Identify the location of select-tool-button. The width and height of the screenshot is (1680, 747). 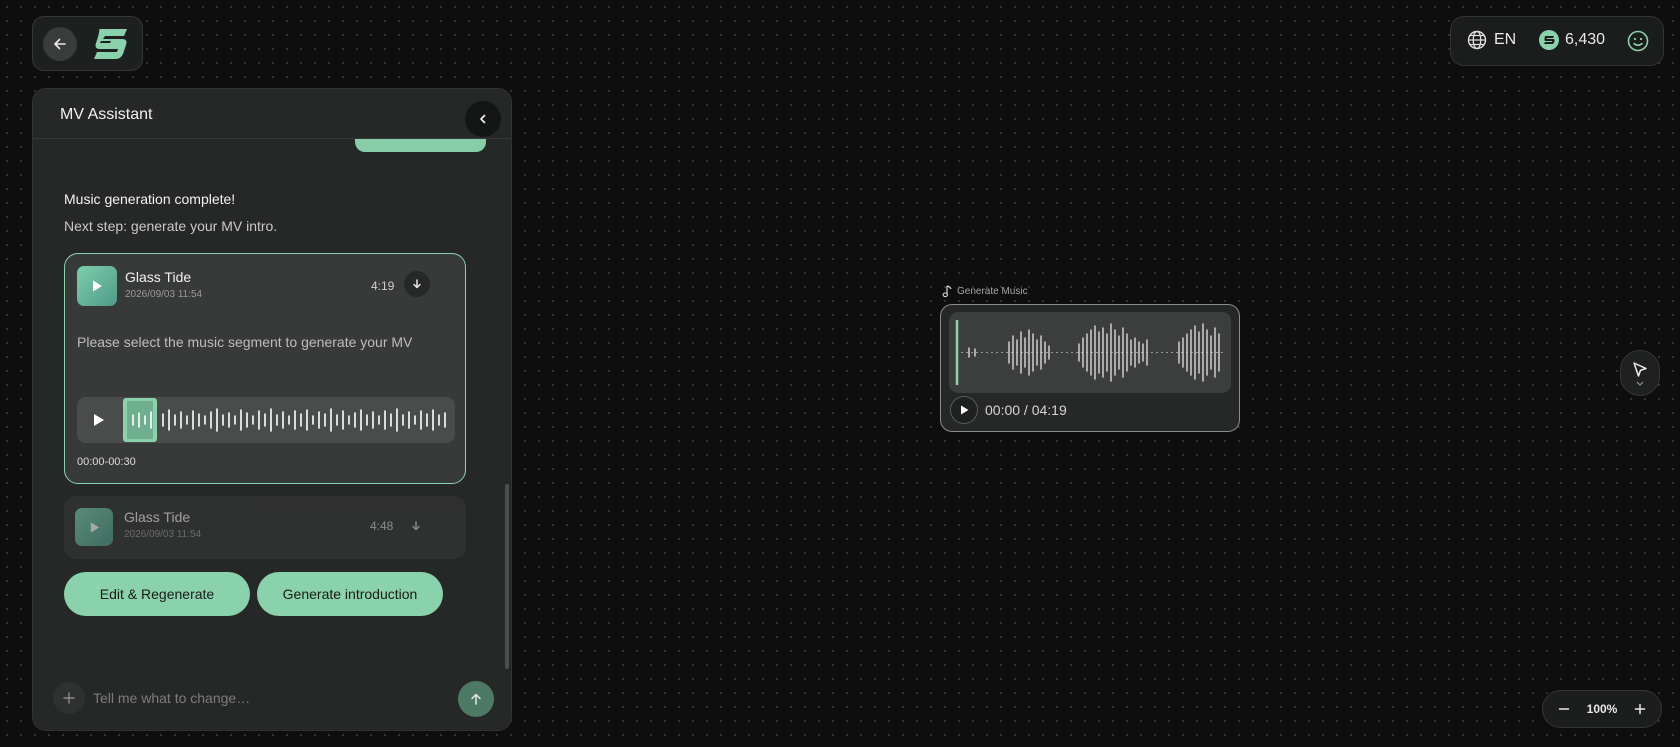
(1640, 373).